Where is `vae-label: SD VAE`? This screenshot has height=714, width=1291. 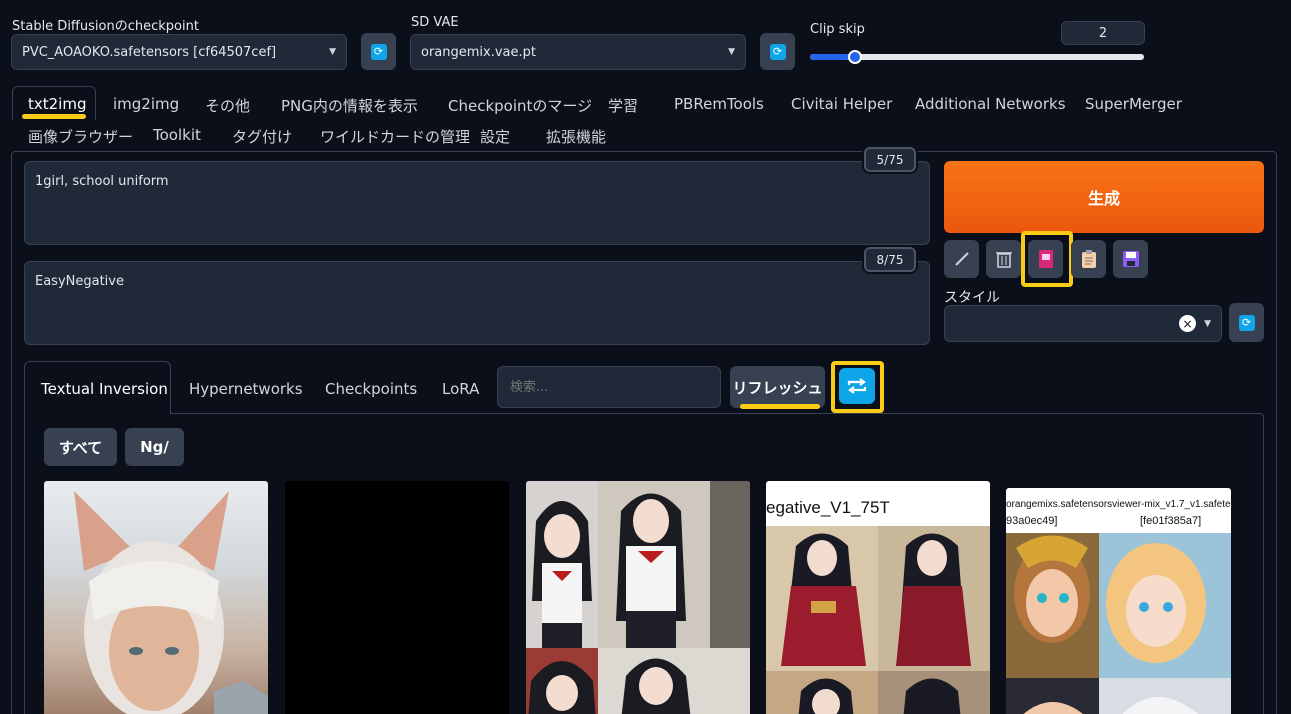 vae-label: SD VAE is located at coordinates (435, 22).